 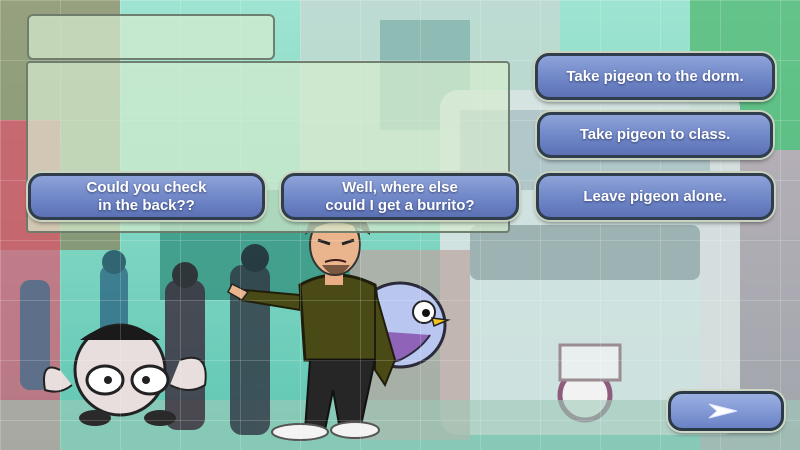 What do you see at coordinates (146, 196) in the screenshot?
I see `choice-check-back-button: Could you check in the back??` at bounding box center [146, 196].